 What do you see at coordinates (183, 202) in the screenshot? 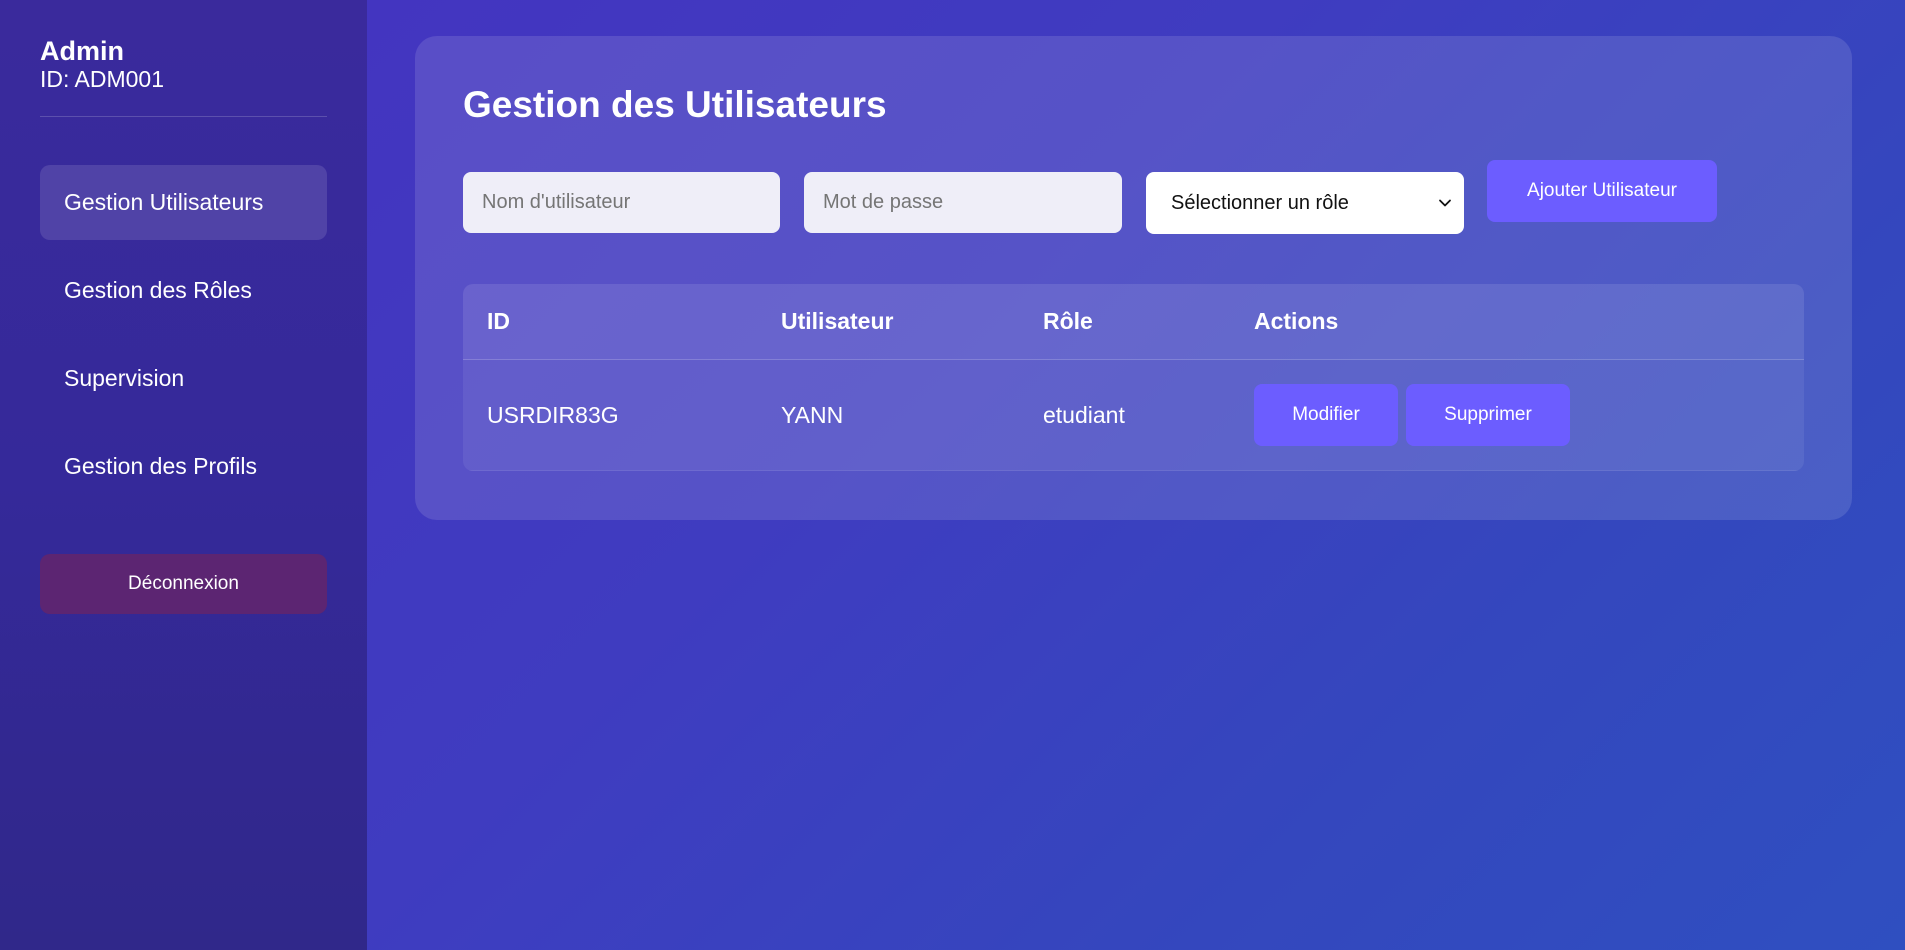
I see `sidebar-item-gestion-utilisateurs: Gestion Utilisateurs` at bounding box center [183, 202].